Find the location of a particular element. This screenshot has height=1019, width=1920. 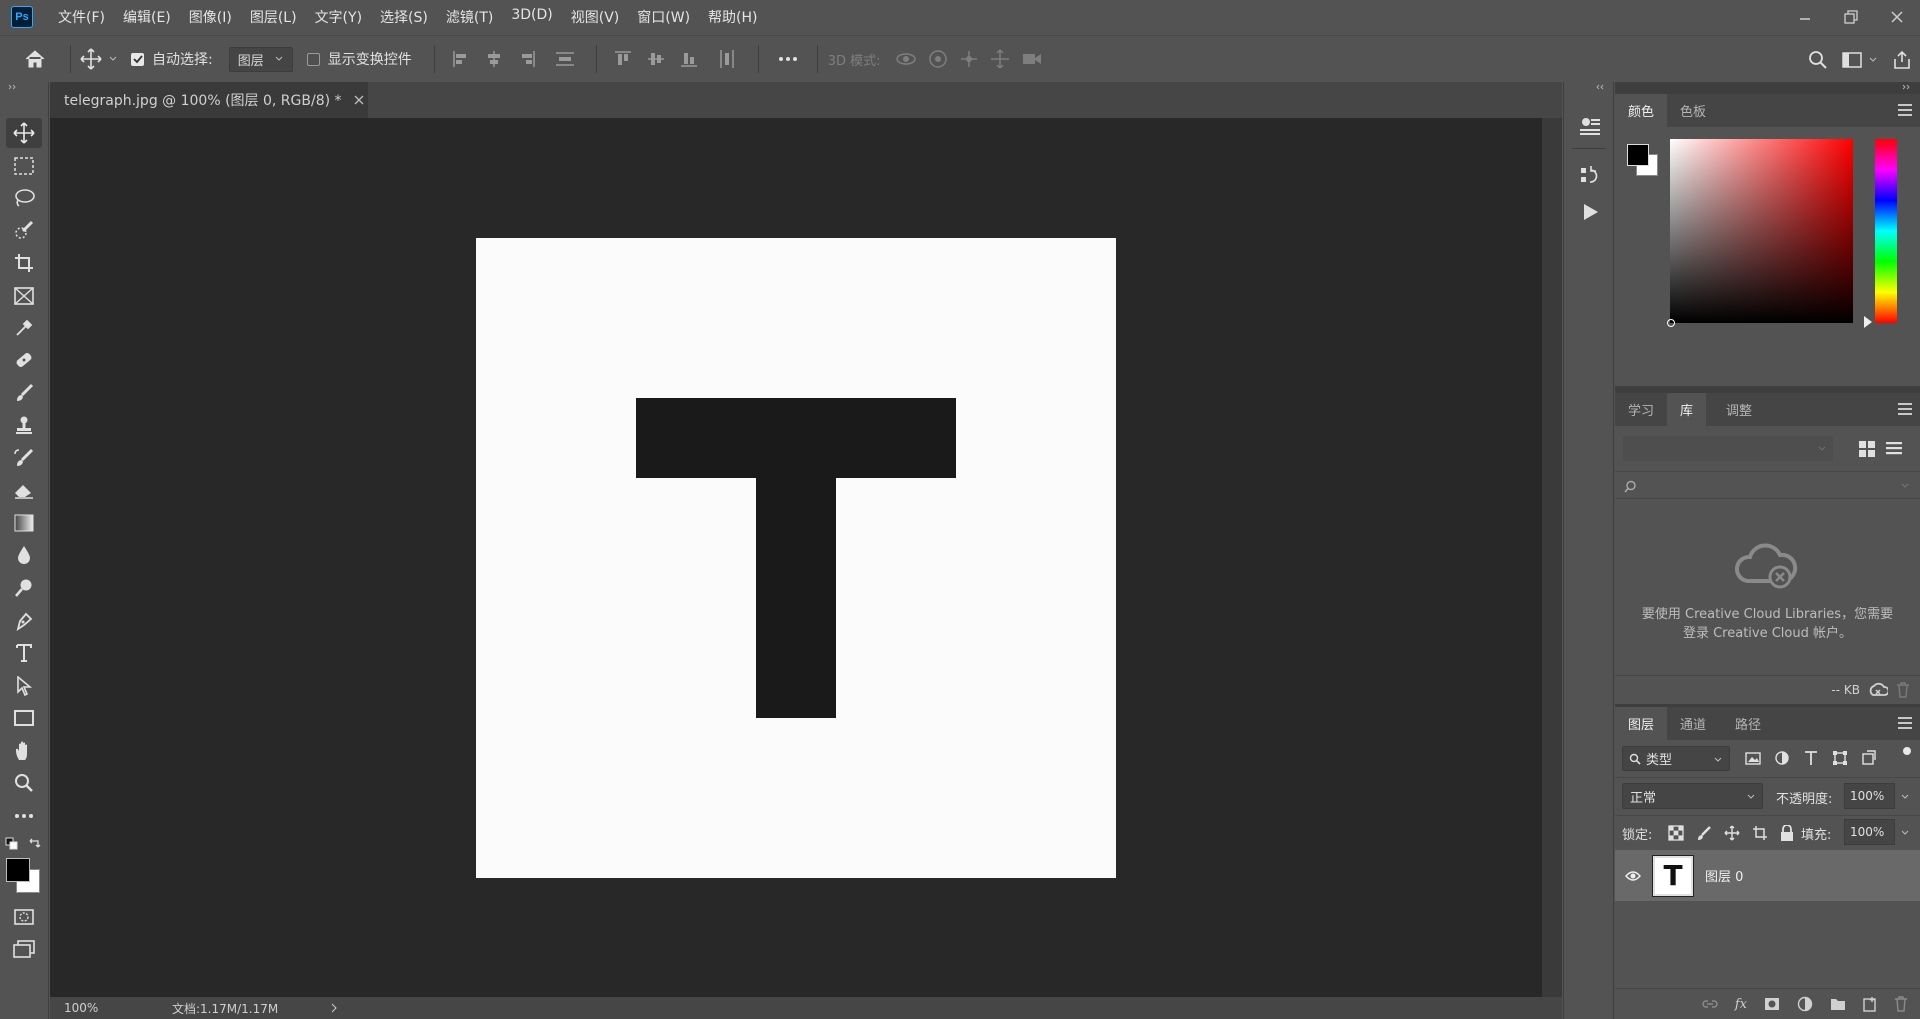

zoom-level: 100% is located at coordinates (104, 1008).